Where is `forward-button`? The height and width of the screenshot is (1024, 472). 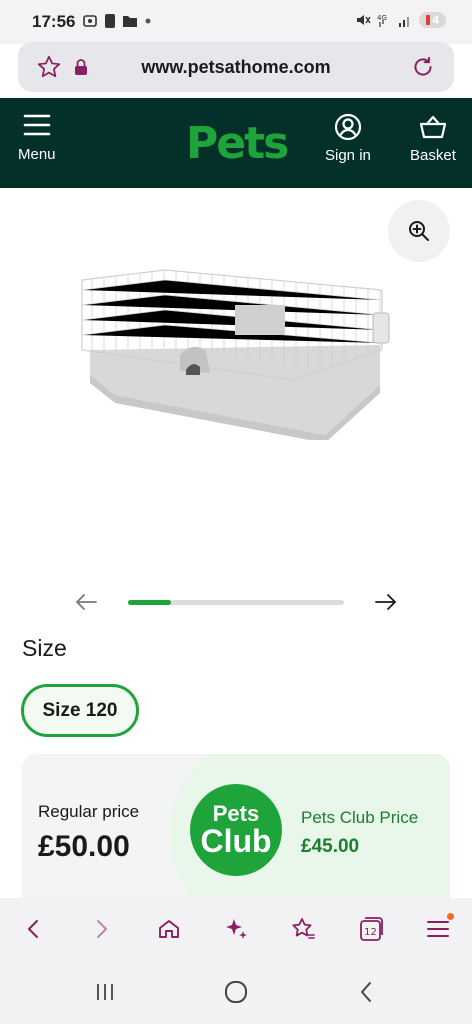
forward-button is located at coordinates (101, 929).